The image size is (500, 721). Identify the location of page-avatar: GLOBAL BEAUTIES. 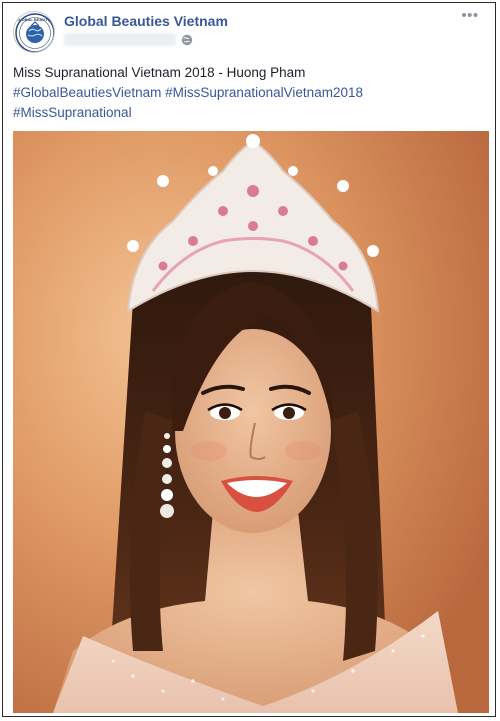
(34, 32).